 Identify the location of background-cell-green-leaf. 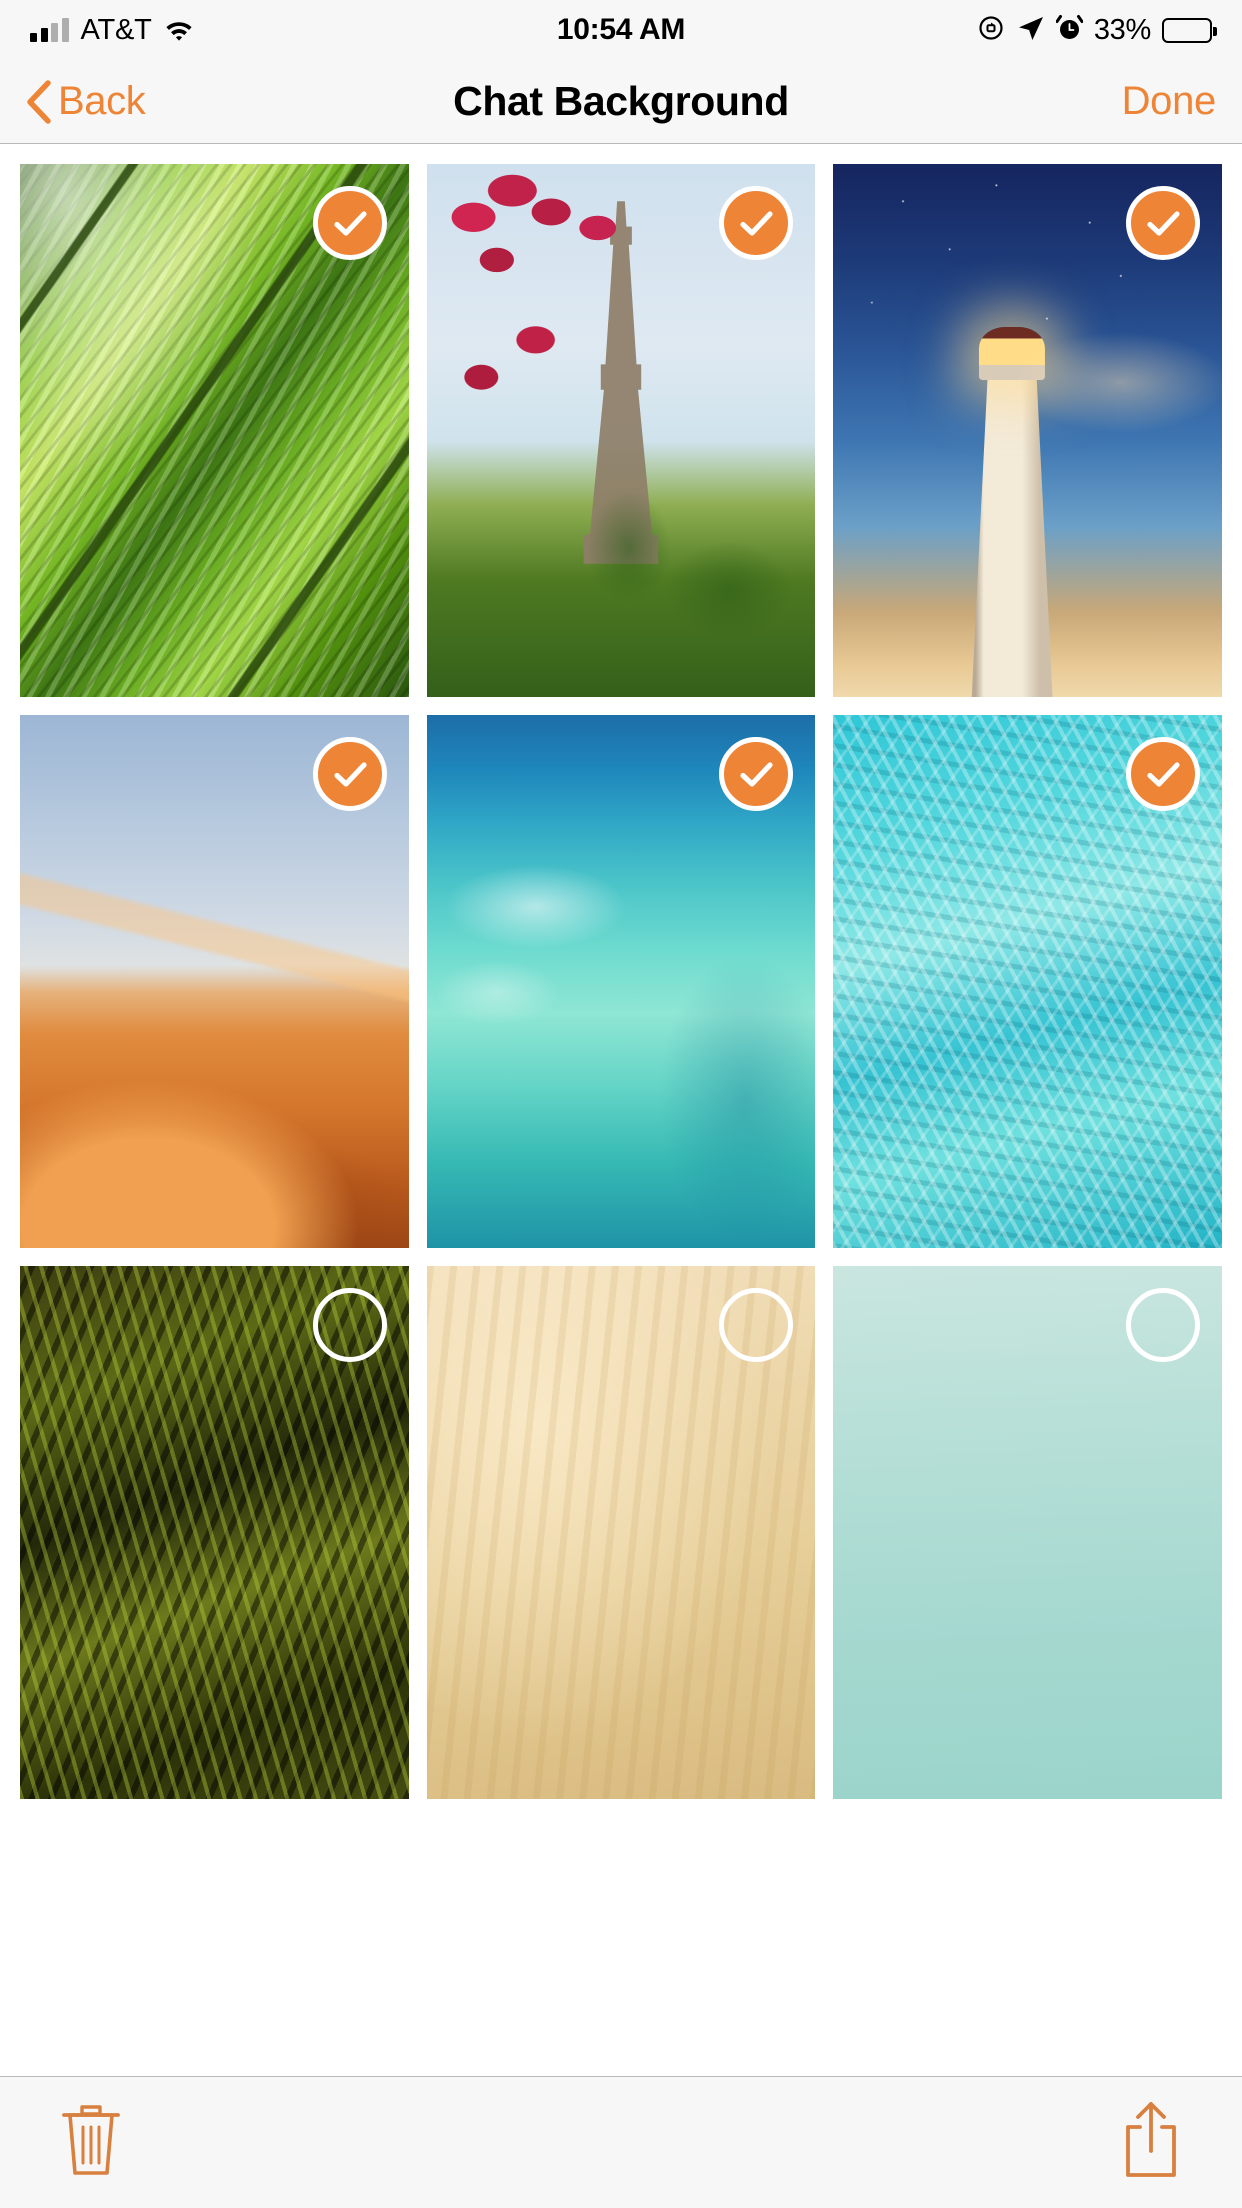
(214, 430).